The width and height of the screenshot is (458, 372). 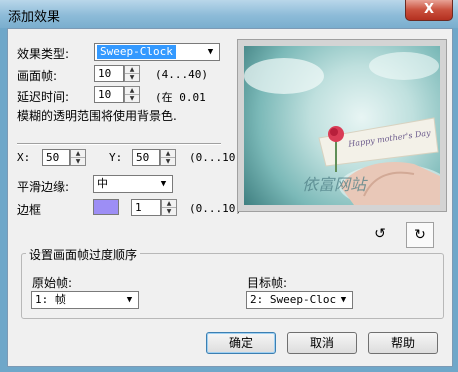 I want to click on frames-spinner: ▲ ▼, so click(x=132, y=73).